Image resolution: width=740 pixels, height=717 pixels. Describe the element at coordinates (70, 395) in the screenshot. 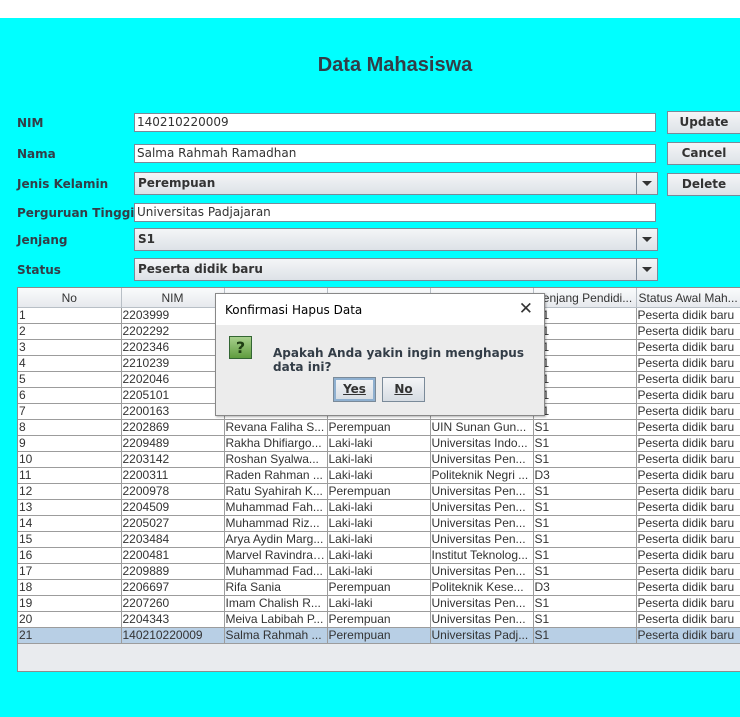

I see `table-cell: 6` at that location.